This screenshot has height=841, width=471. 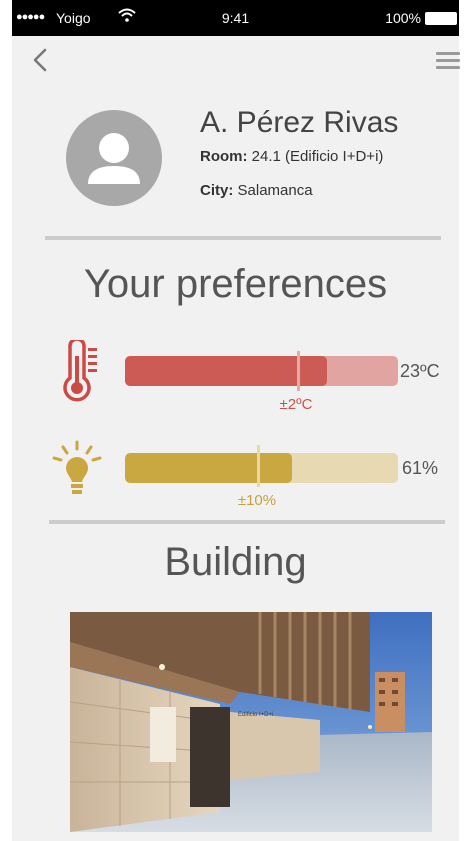 What do you see at coordinates (420, 468) in the screenshot?
I see `light-value: 61%` at bounding box center [420, 468].